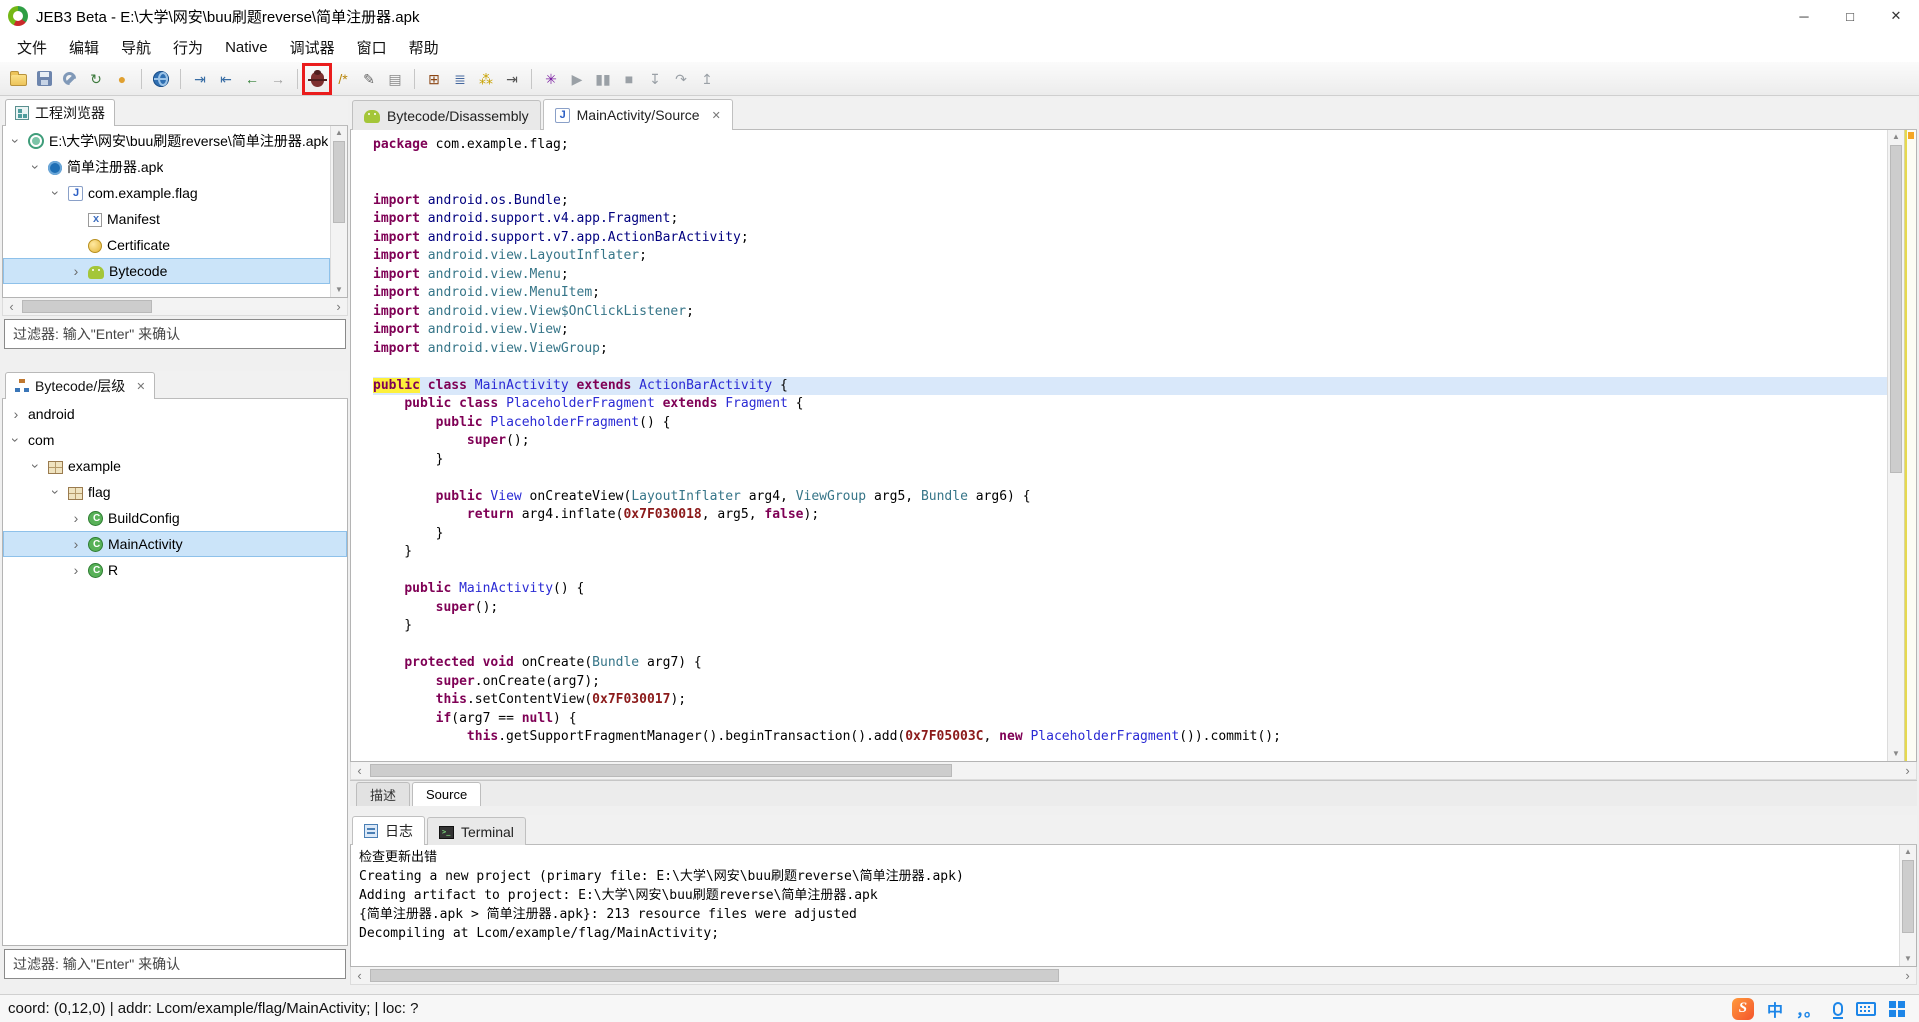  Describe the element at coordinates (1130, 145) in the screenshot. I see `code-line: package com.example.flag;` at that location.